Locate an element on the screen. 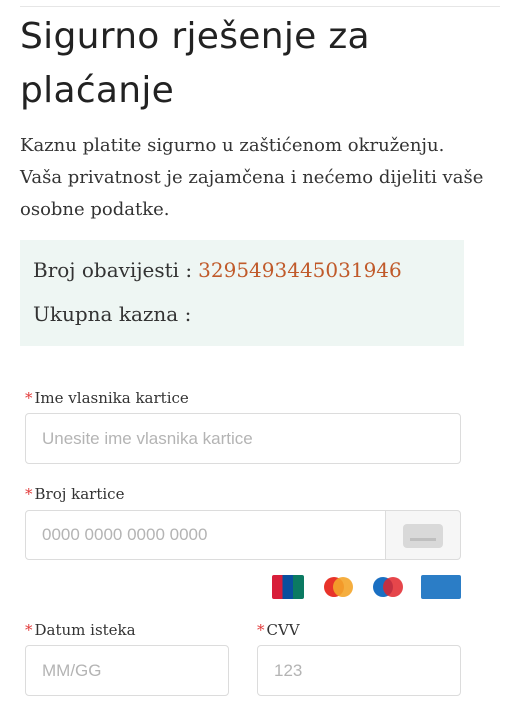 The height and width of the screenshot is (720, 516). cvv-input is located at coordinates (359, 670).